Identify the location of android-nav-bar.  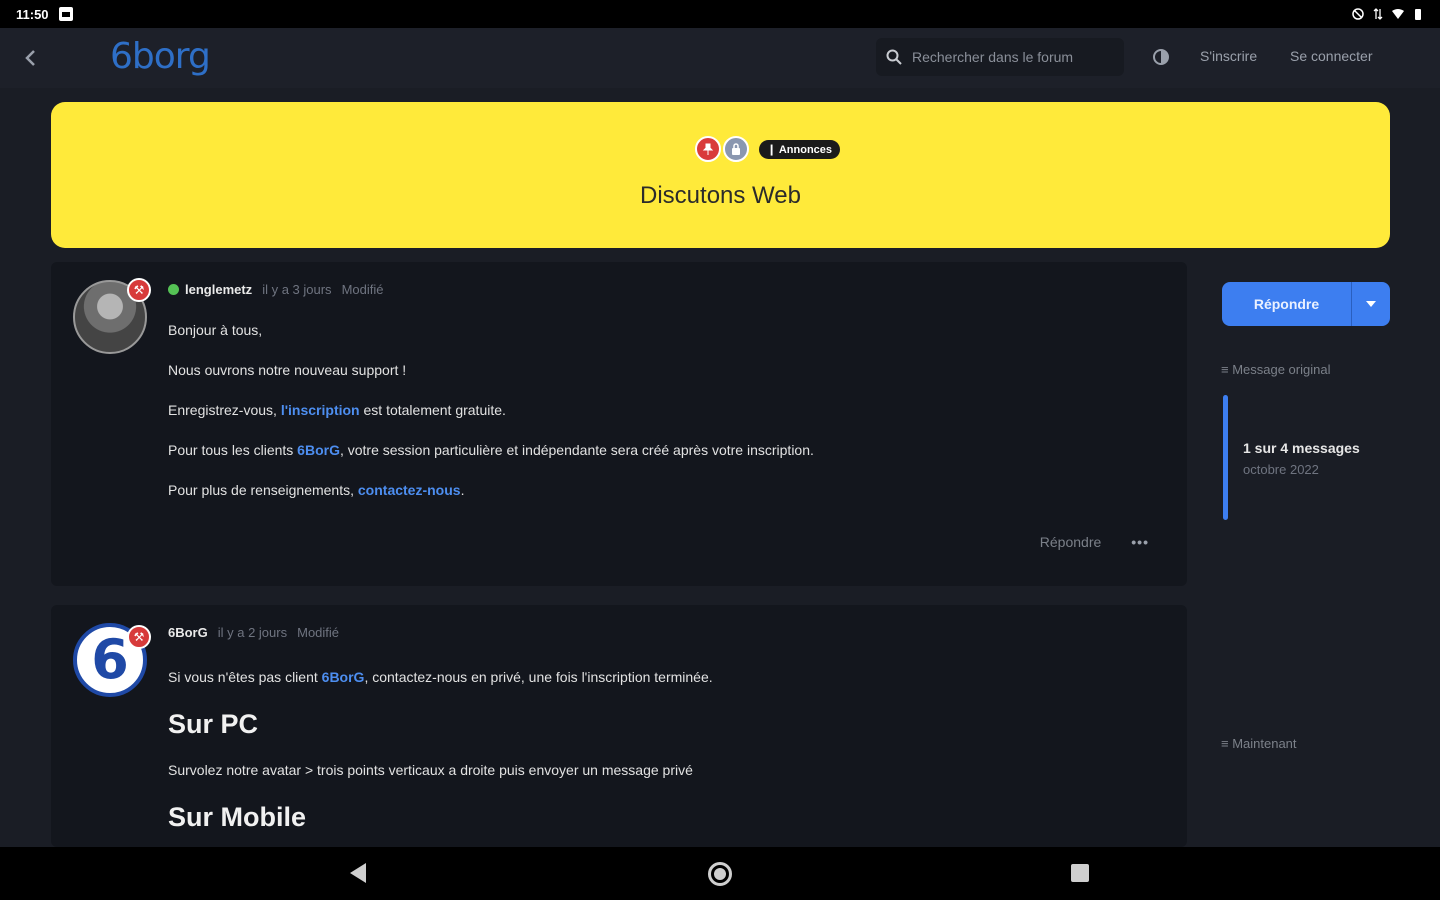
(720, 873).